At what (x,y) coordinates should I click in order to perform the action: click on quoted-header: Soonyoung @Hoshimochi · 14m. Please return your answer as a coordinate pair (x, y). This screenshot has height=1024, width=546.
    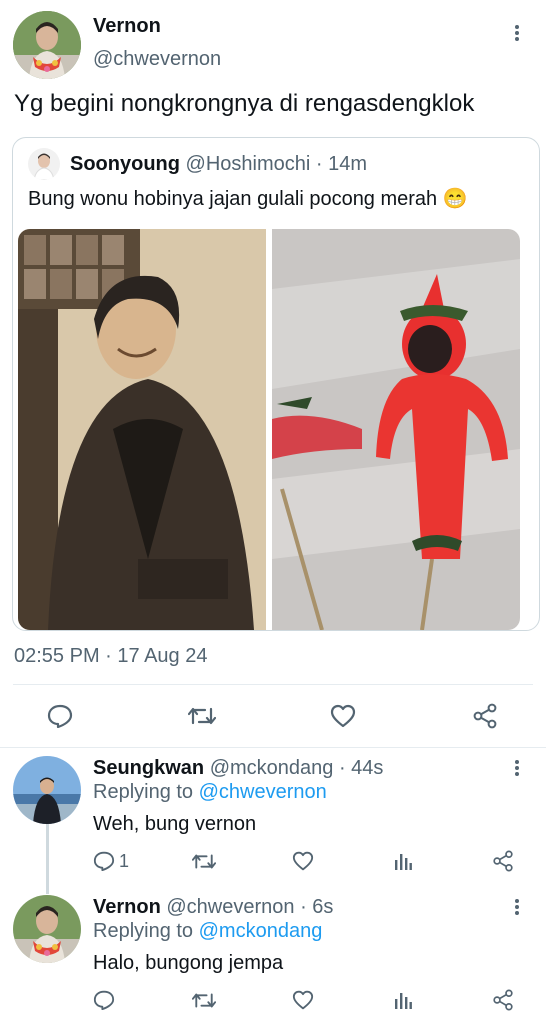
    Looking at the image, I should click on (218, 164).